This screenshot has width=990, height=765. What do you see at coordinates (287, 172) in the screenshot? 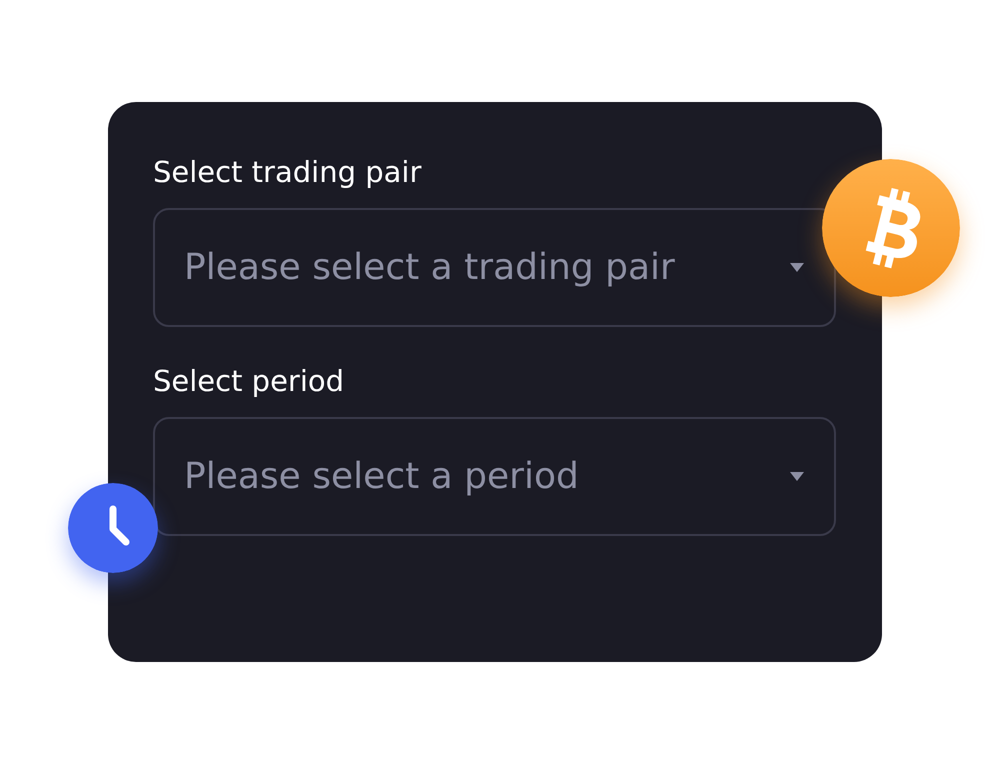
I see `field-label: Select trading pair` at bounding box center [287, 172].